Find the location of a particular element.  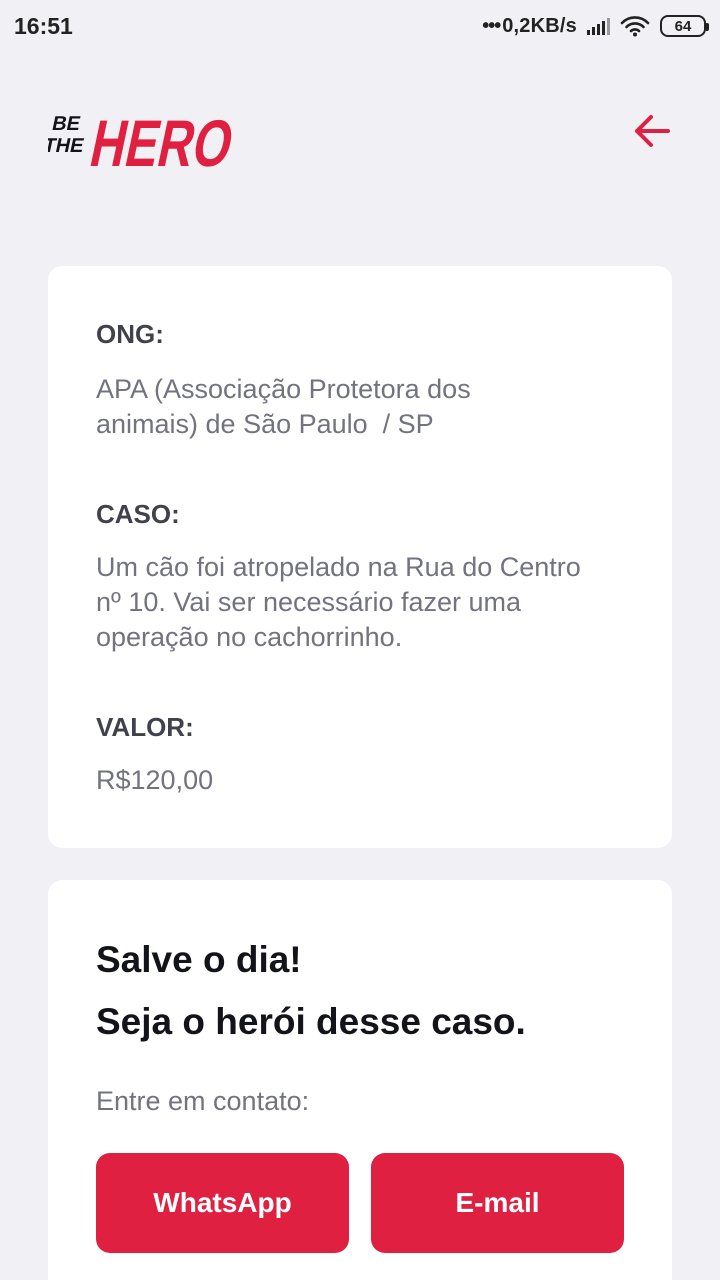

back-button is located at coordinates (652, 131).